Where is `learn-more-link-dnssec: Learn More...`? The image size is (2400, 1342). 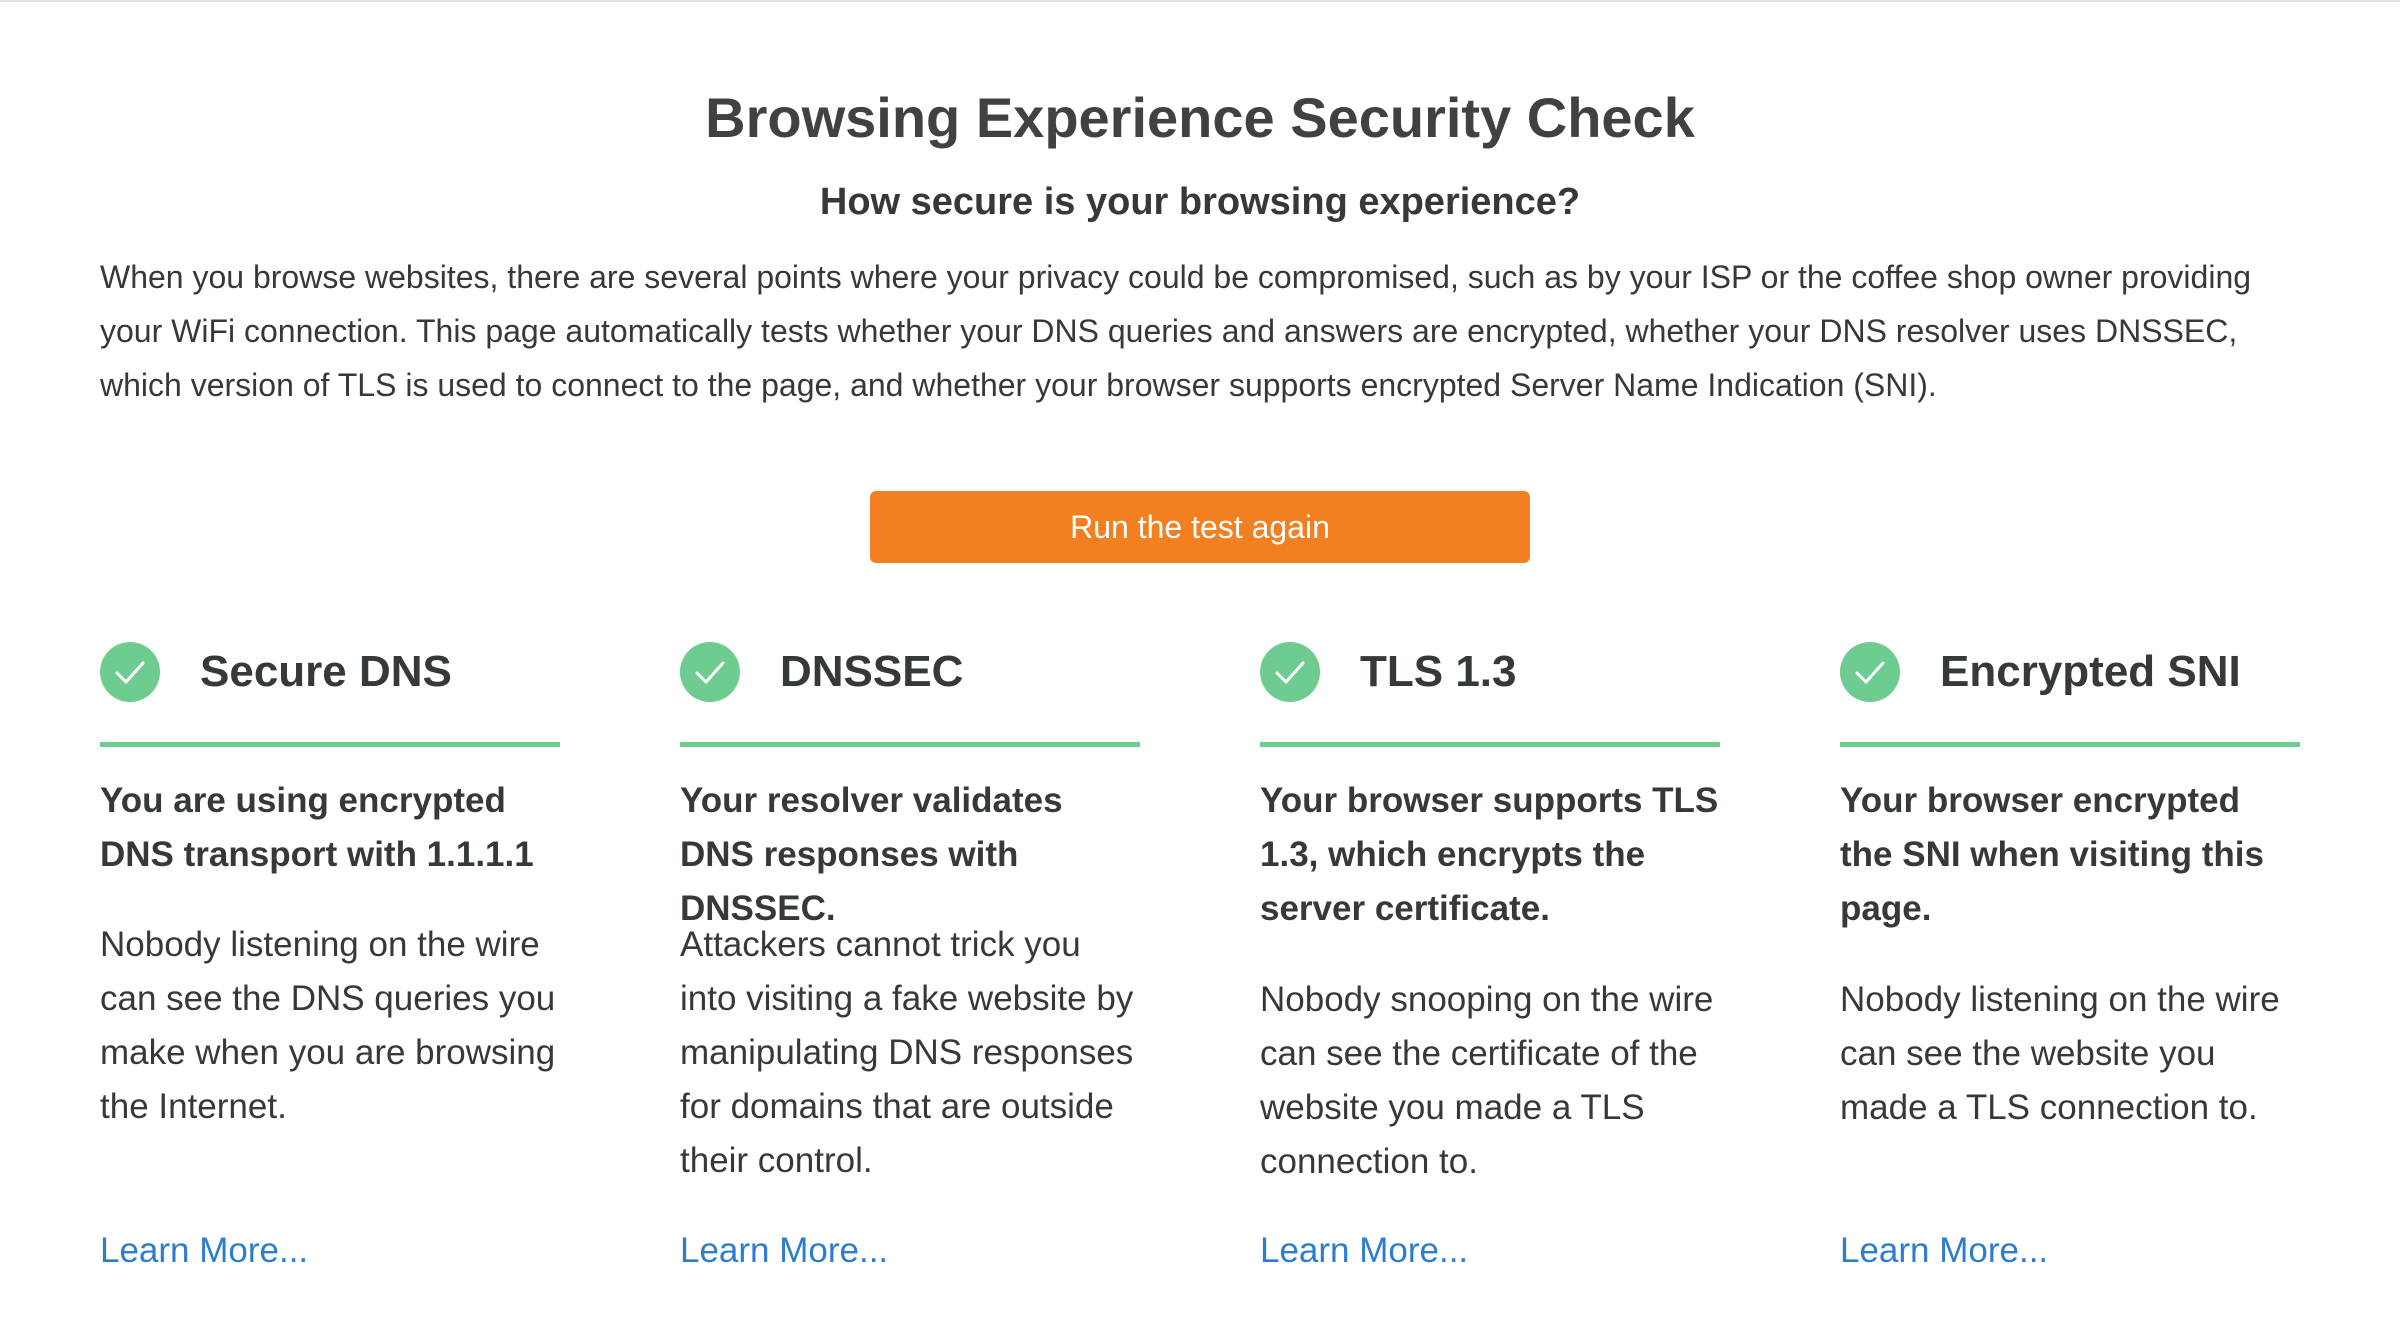
learn-more-link-dnssec: Learn More... is located at coordinates (784, 1251).